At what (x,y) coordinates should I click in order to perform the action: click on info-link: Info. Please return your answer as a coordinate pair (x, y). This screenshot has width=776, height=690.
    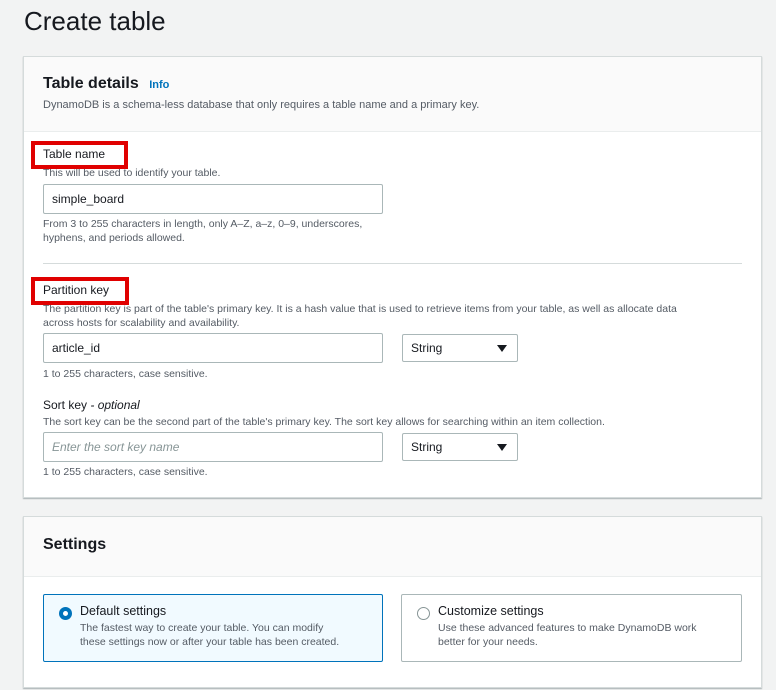
    Looking at the image, I should click on (159, 85).